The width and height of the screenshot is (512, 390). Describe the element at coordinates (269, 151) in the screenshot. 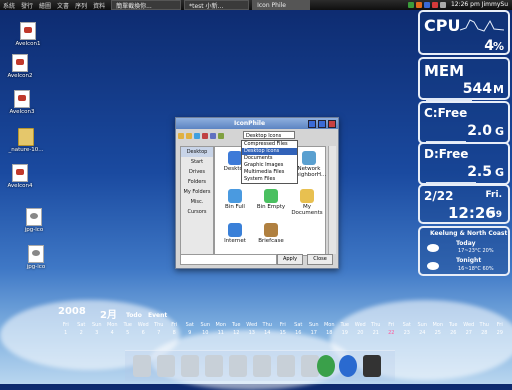

I see `menu-item: Desktop Icons` at that location.